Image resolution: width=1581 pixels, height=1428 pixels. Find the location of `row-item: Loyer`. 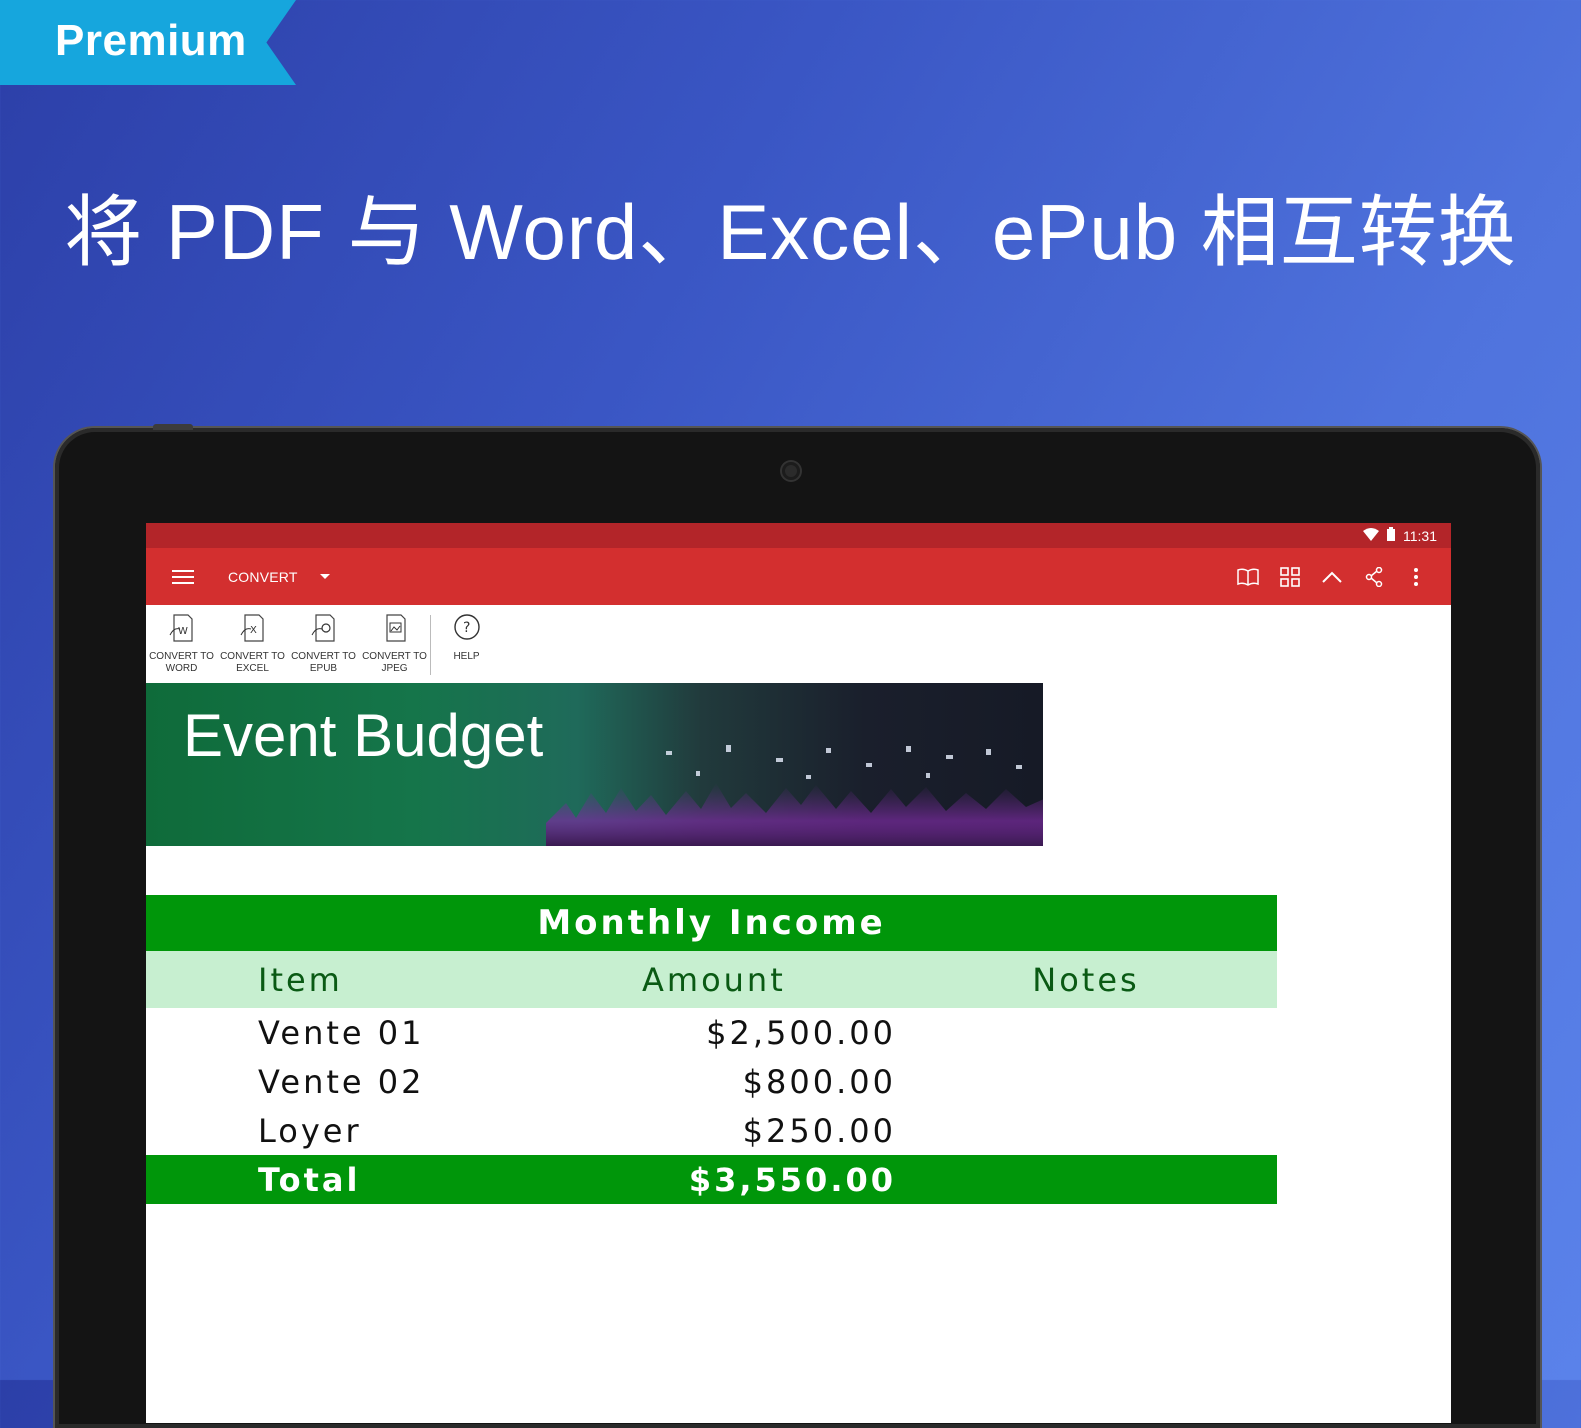

row-item: Loyer is located at coordinates (310, 1130).